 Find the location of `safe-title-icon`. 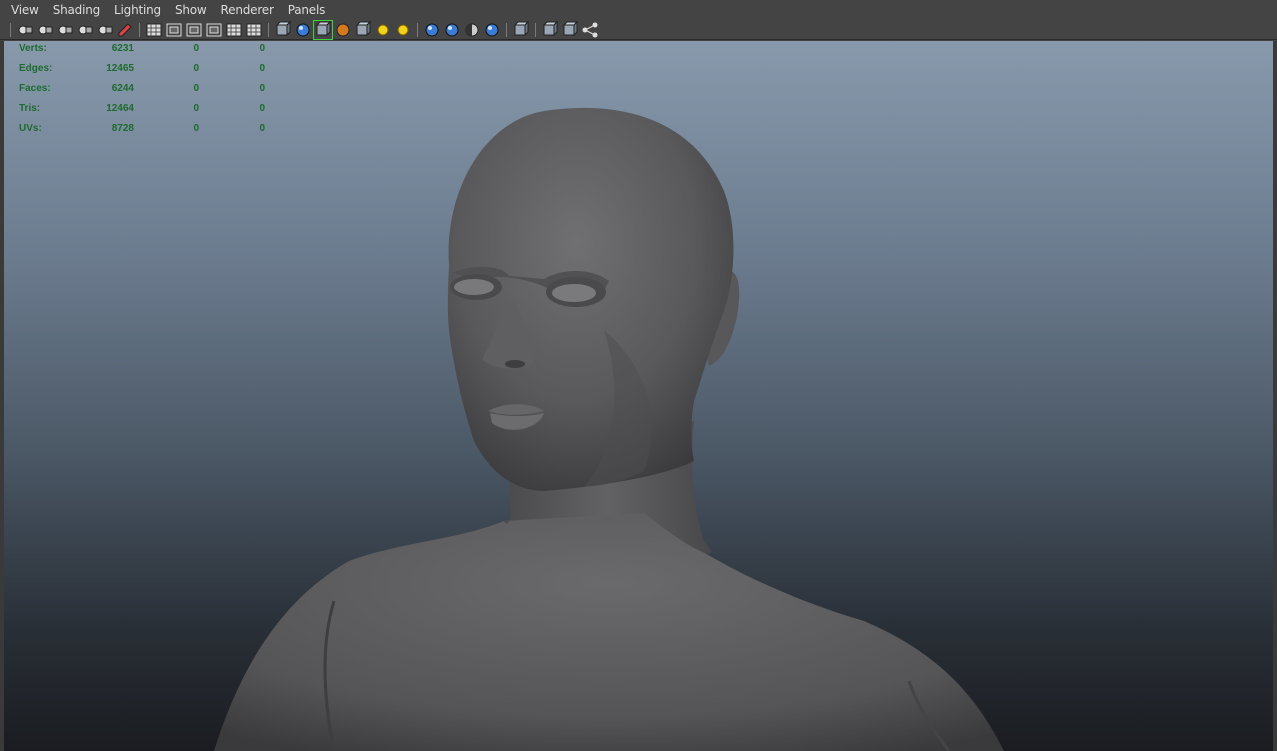

safe-title-icon is located at coordinates (254, 30).